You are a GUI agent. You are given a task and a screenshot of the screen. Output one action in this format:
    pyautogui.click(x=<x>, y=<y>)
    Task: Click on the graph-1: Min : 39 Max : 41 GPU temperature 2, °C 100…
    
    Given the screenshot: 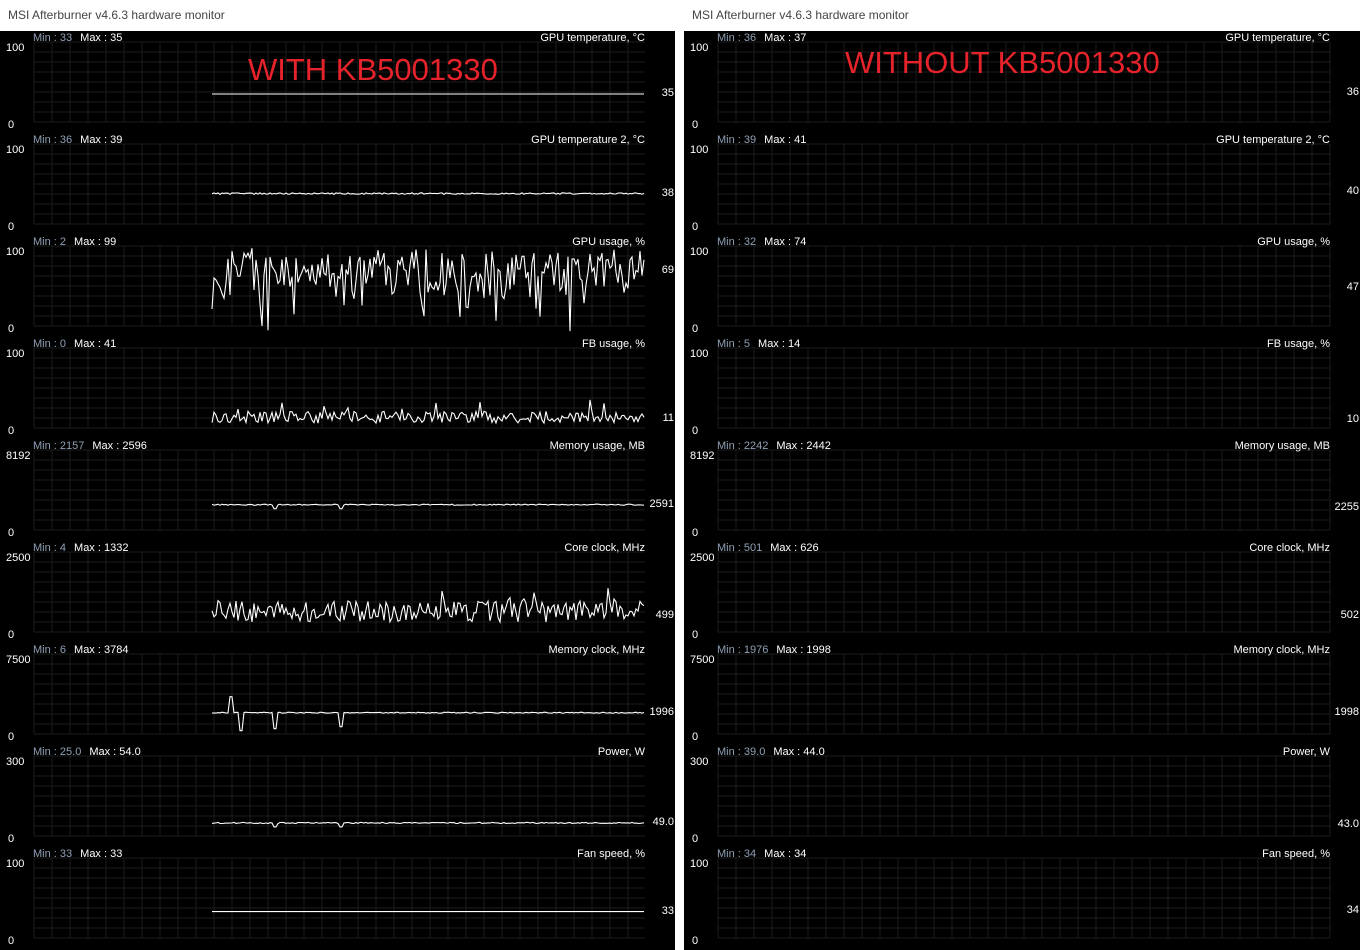 What is the action you would take?
    pyautogui.click(x=1022, y=184)
    